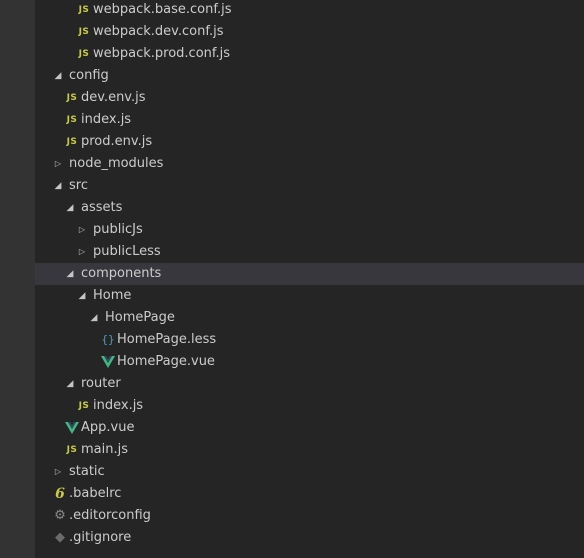 The width and height of the screenshot is (584, 558). Describe the element at coordinates (309, 98) in the screenshot. I see `file-row: JS dev.env.js` at that location.